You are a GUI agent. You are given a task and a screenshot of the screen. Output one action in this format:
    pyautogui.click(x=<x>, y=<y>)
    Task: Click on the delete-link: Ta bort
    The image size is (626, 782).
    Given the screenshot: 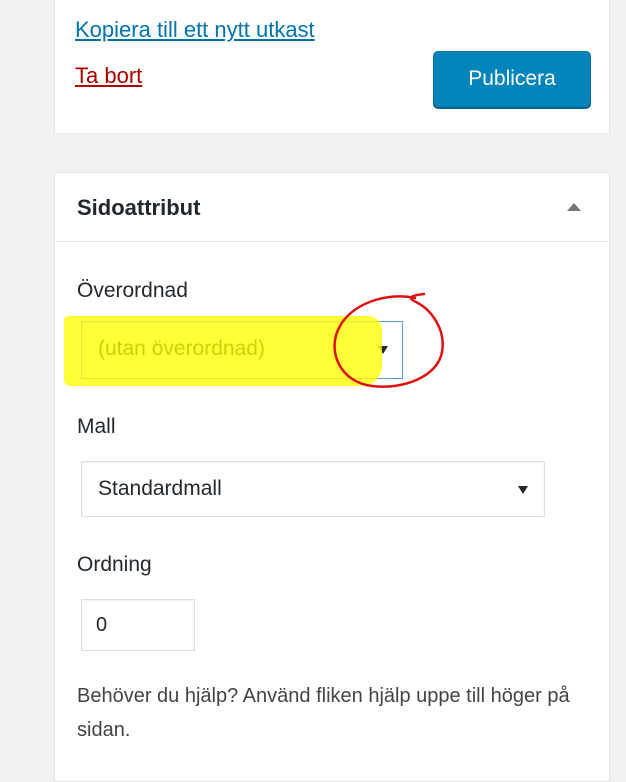 What is the action you would take?
    pyautogui.click(x=108, y=76)
    